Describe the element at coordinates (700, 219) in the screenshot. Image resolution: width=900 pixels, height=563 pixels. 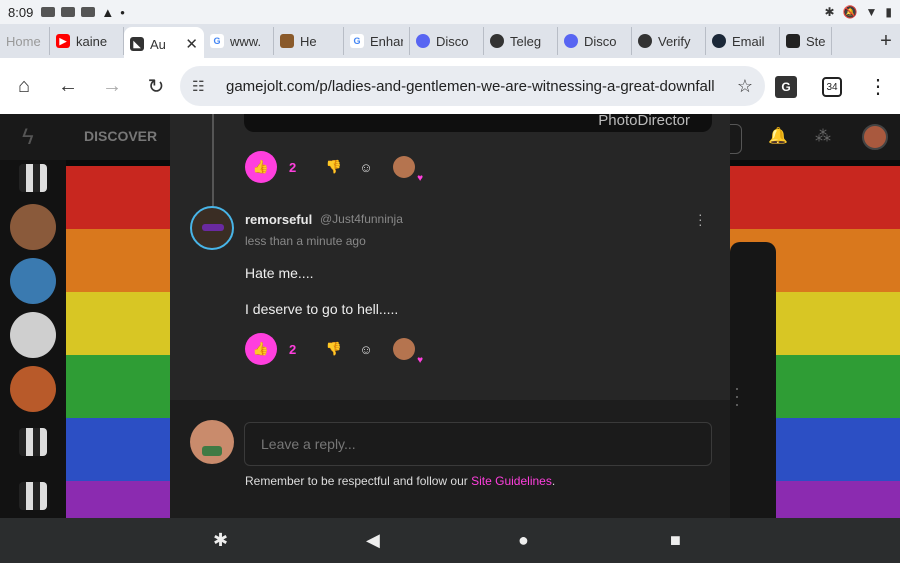
I see `comment-options-icon: · · ·` at that location.